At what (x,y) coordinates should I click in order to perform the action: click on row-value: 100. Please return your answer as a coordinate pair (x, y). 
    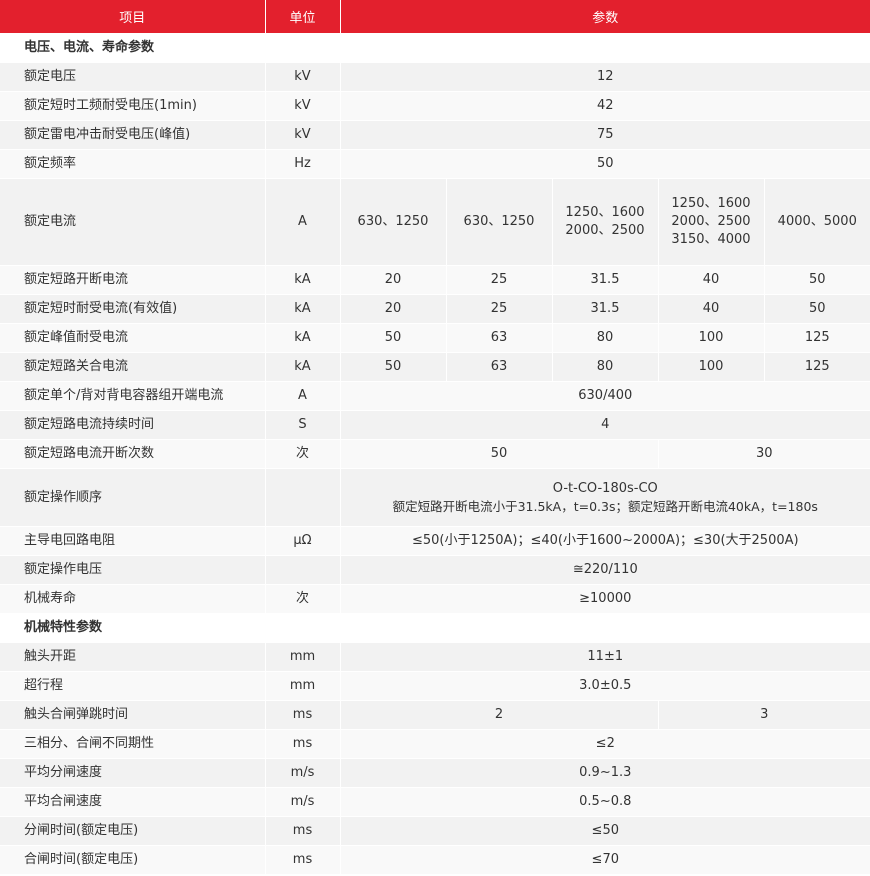
    Looking at the image, I should click on (711, 367).